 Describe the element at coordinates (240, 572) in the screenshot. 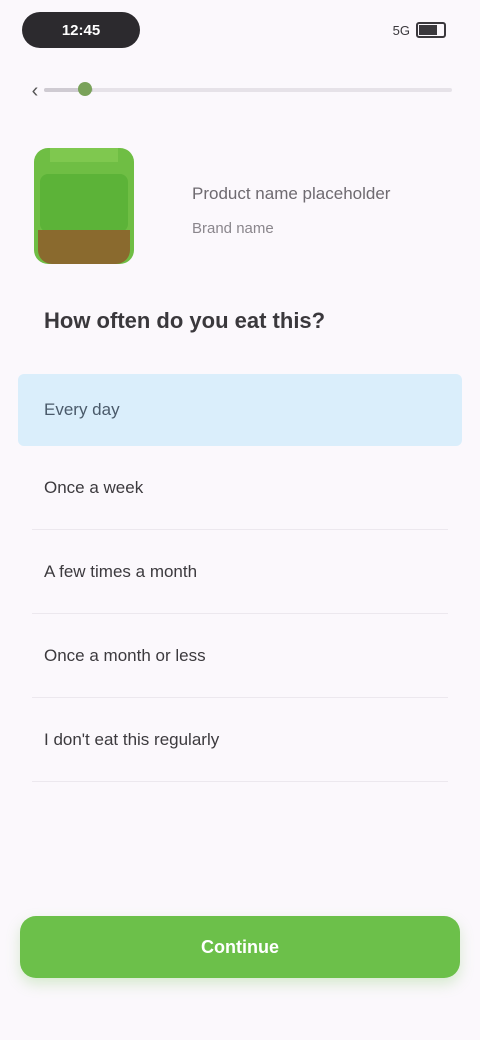

I see `option-item: A few times a month` at that location.